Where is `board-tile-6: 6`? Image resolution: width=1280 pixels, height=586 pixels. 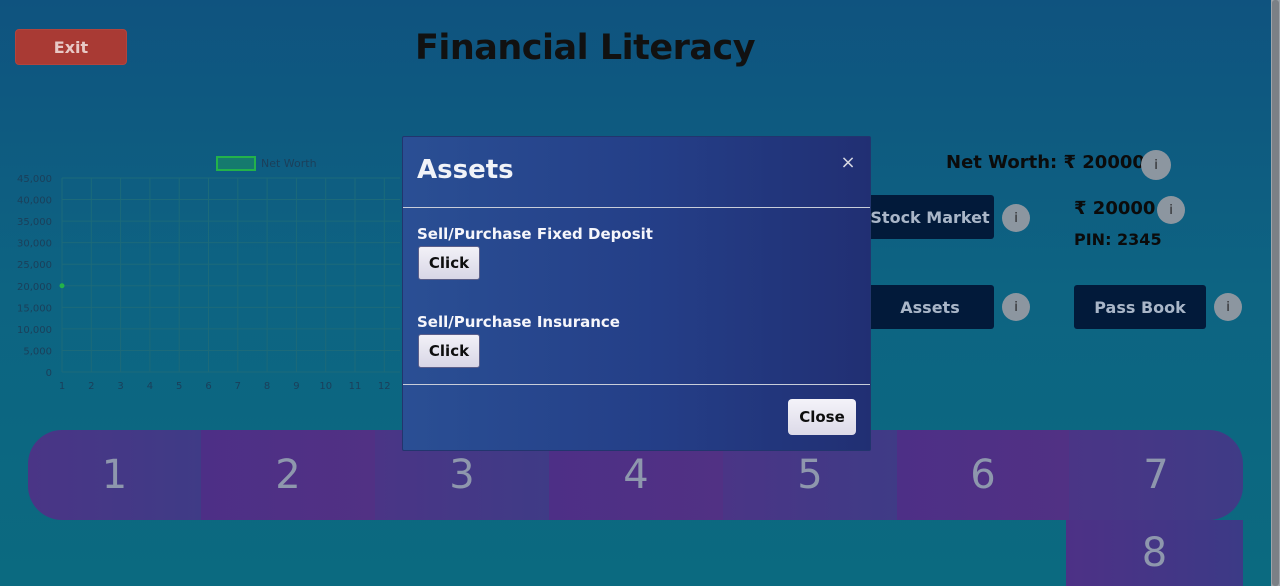 board-tile-6: 6 is located at coordinates (983, 475).